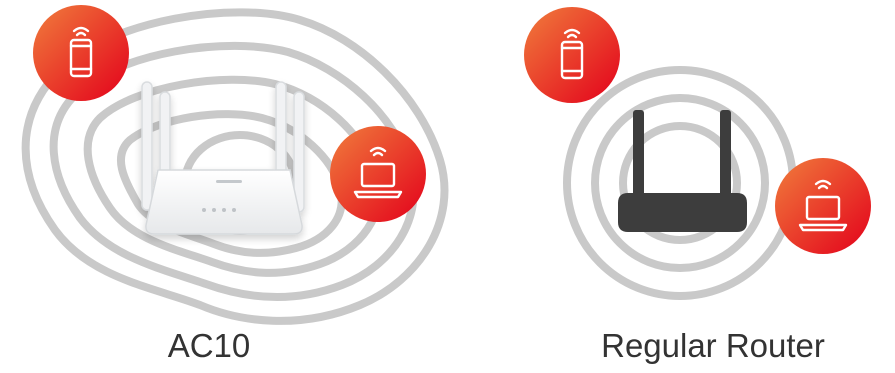 The height and width of the screenshot is (373, 895). I want to click on regular-smartphone-badge, so click(572, 55).